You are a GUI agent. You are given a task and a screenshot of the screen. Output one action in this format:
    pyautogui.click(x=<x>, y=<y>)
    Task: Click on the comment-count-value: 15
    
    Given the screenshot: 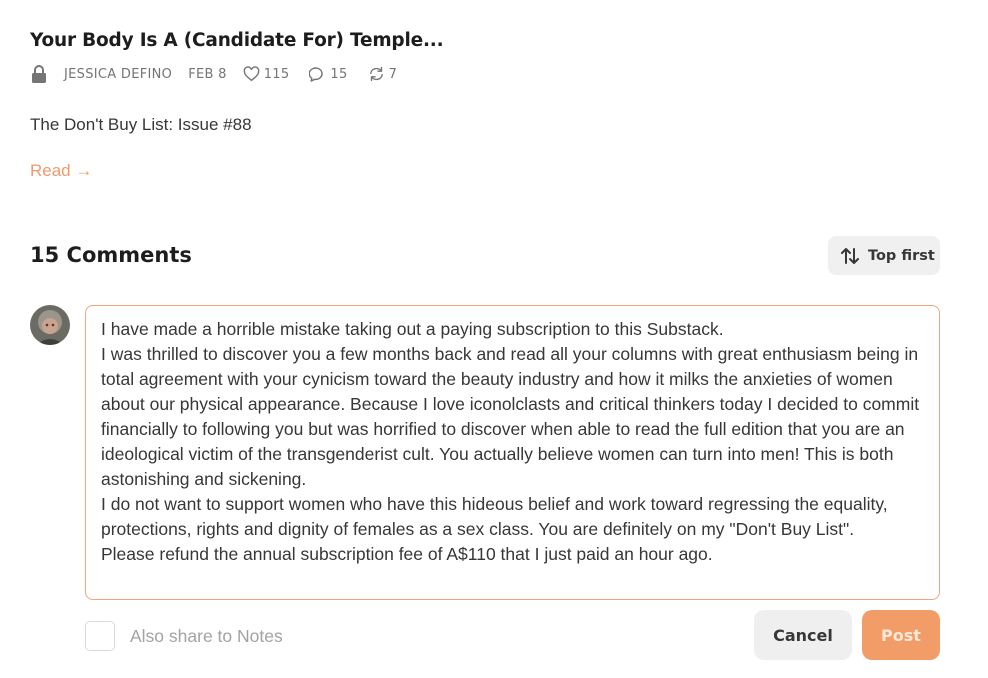 What is the action you would take?
    pyautogui.click(x=339, y=74)
    